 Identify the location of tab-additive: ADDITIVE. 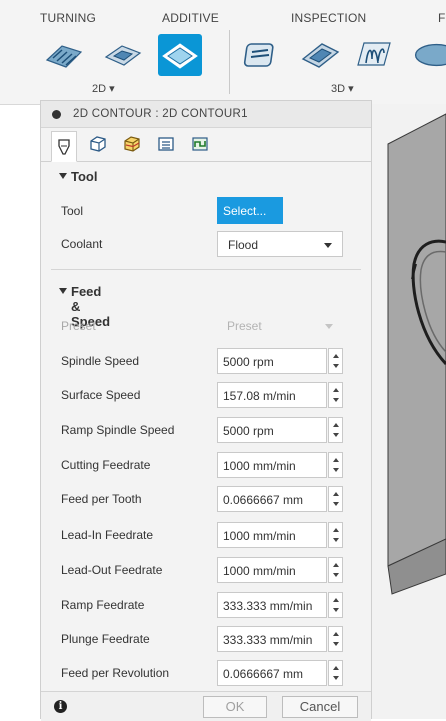
(190, 18).